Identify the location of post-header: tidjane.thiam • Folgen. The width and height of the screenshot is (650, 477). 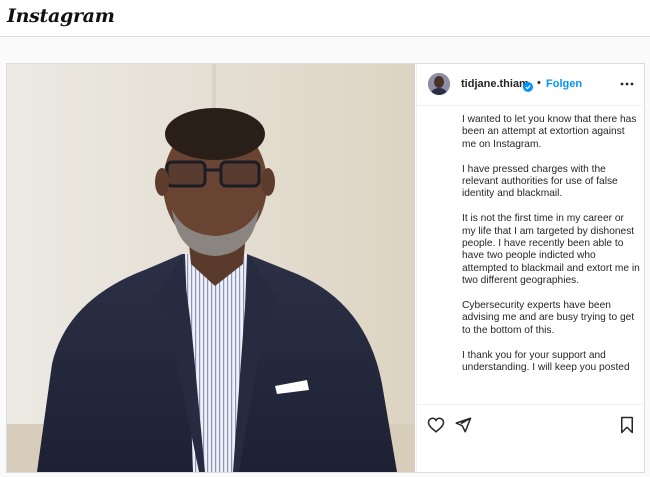
(531, 85).